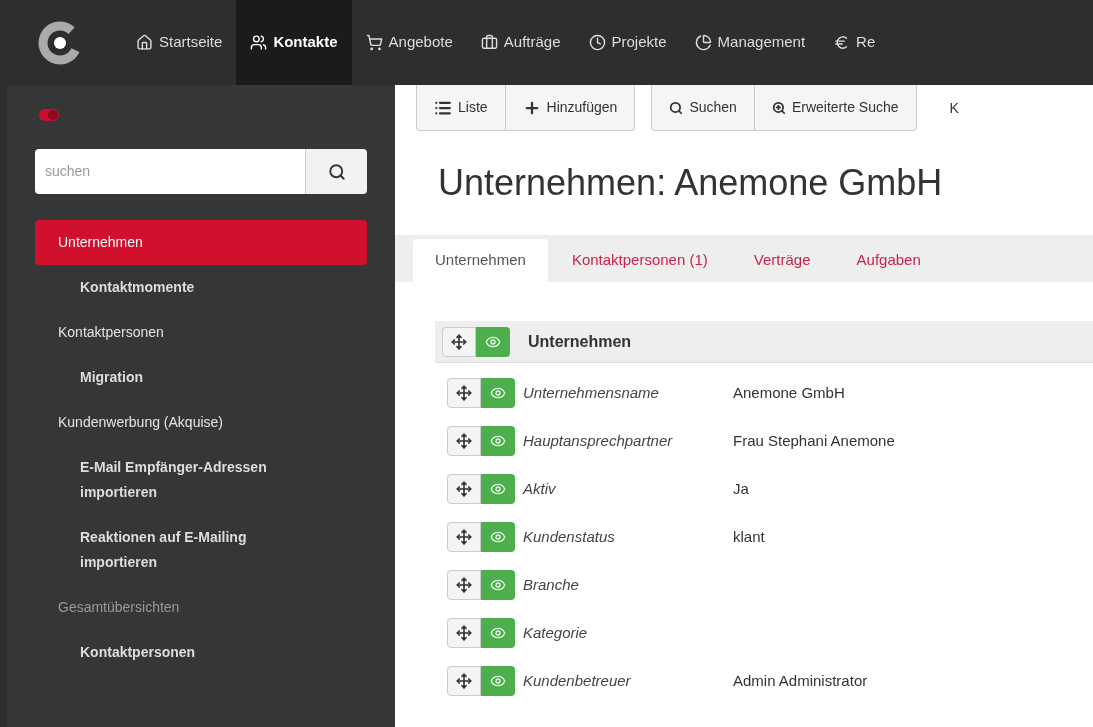 This screenshot has width=1093, height=727. I want to click on nav-item: Kontakte, so click(294, 42).